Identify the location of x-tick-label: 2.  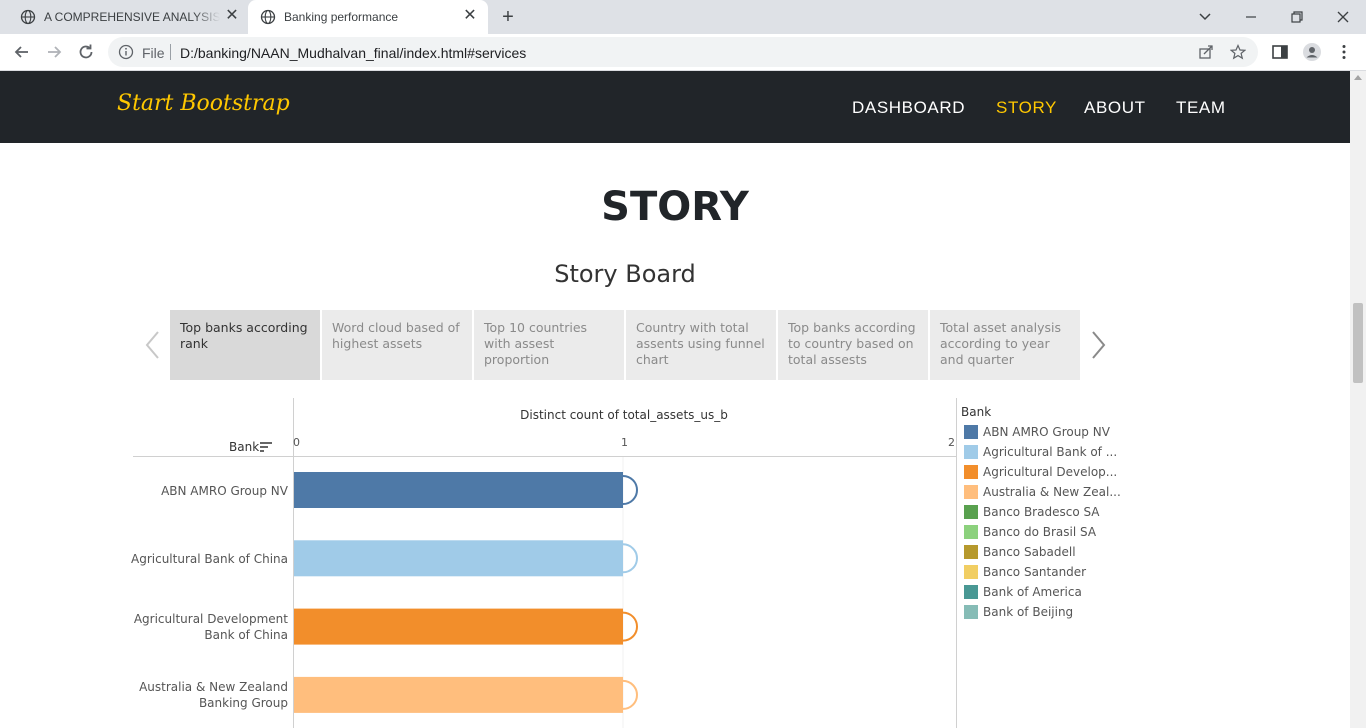
(951, 442).